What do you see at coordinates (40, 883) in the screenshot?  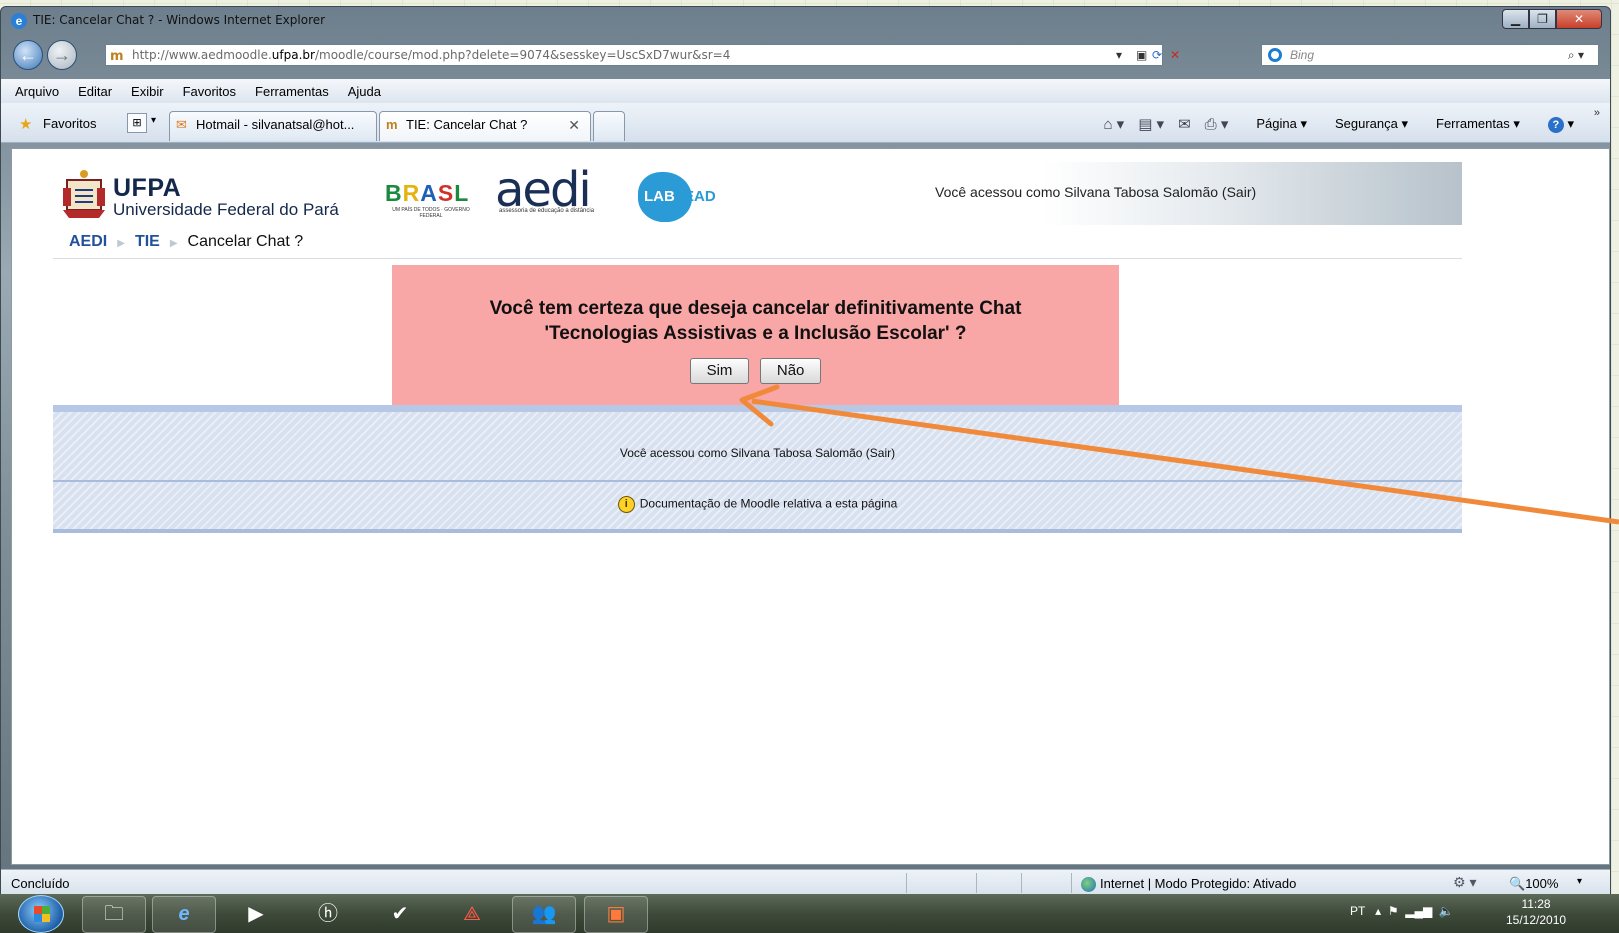 I see `status-text: Concluído` at bounding box center [40, 883].